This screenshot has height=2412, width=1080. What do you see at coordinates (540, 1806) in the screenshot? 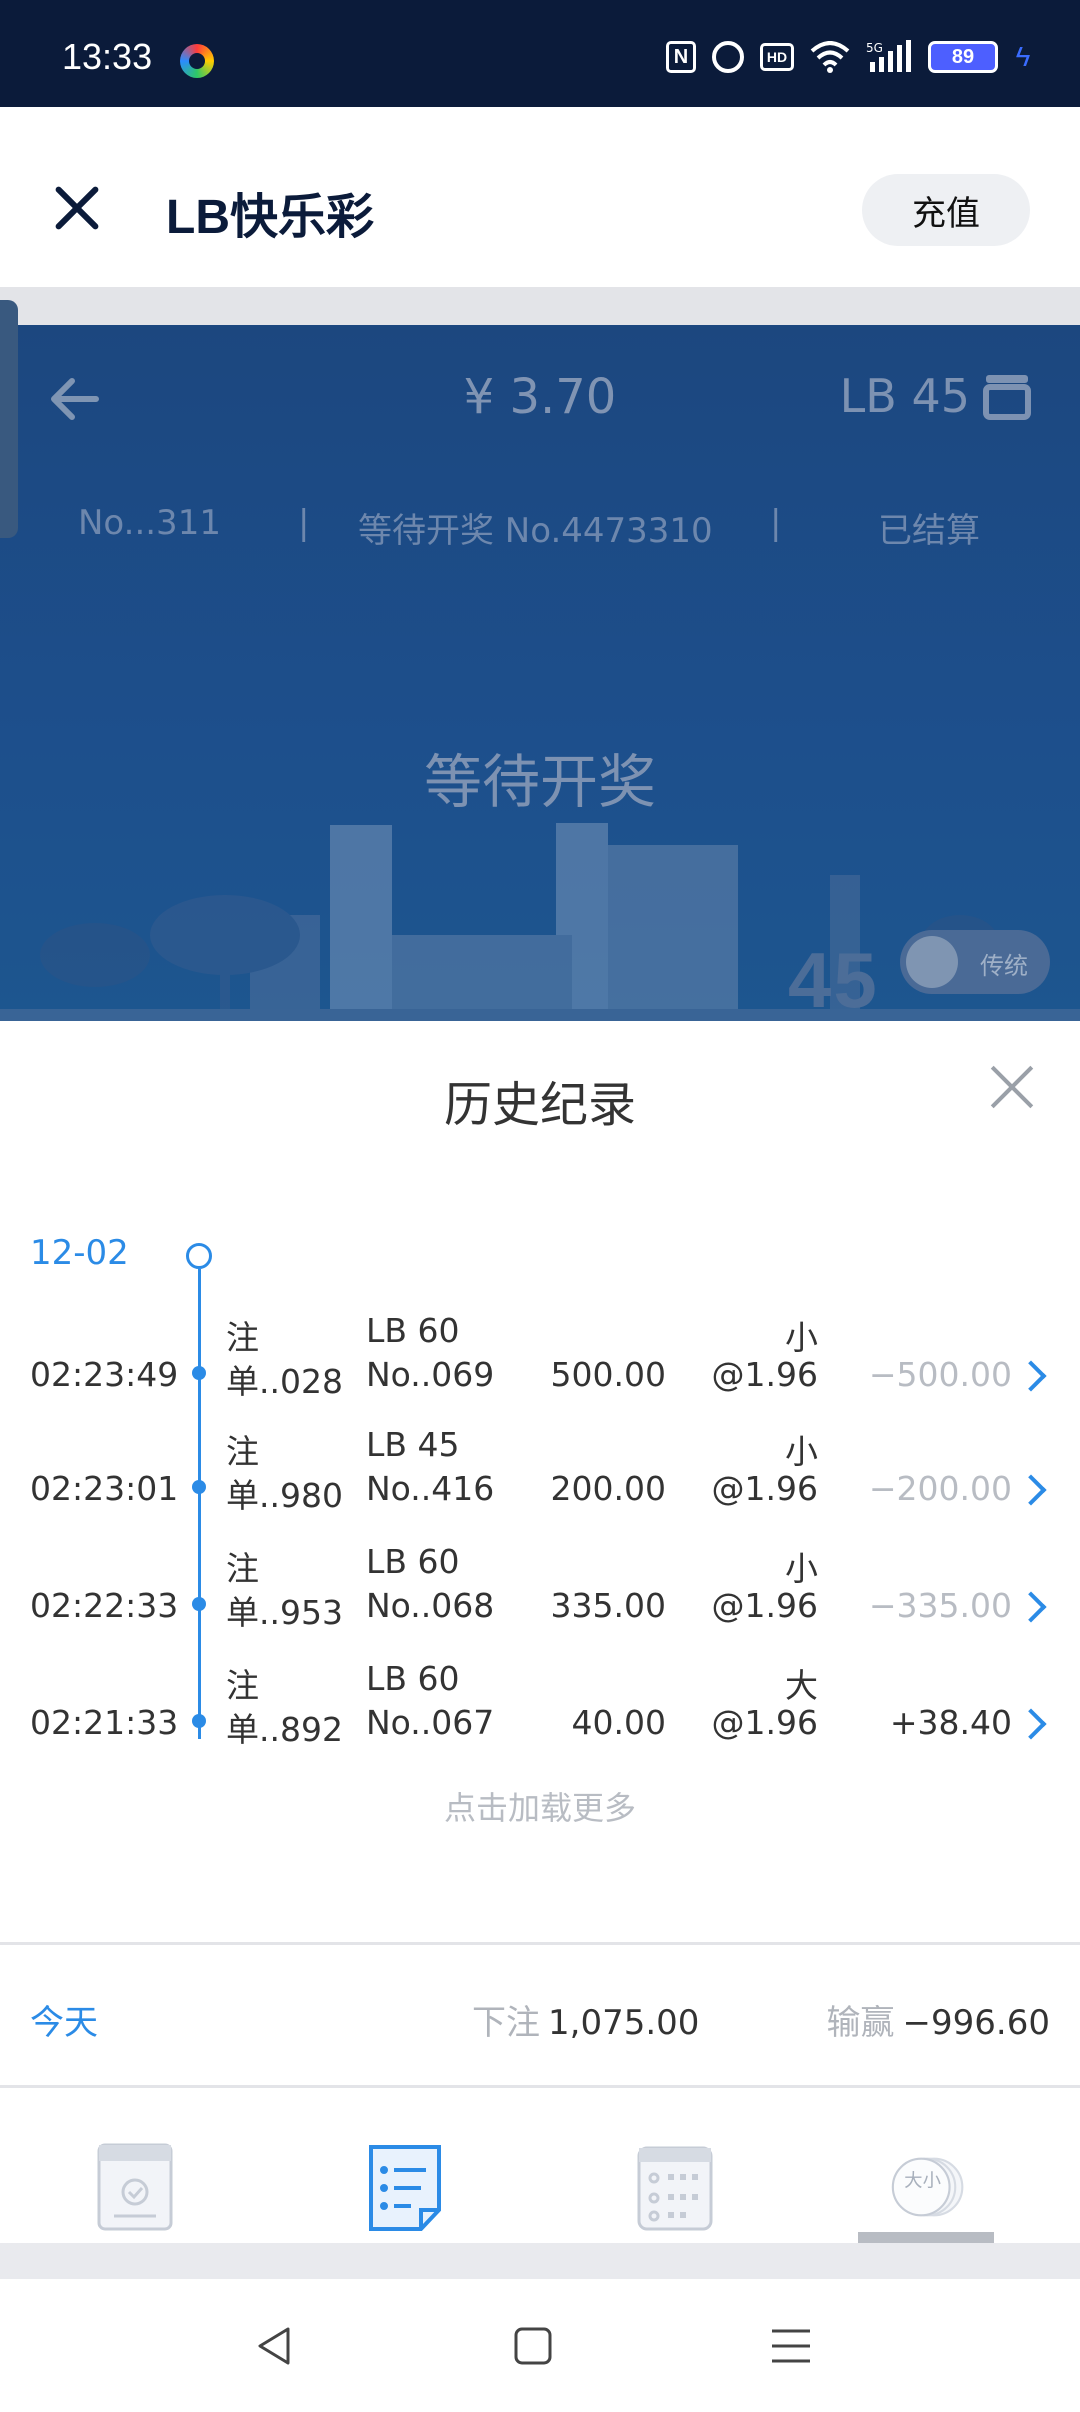
I see `load-more-button: 点击加载更多` at bounding box center [540, 1806].